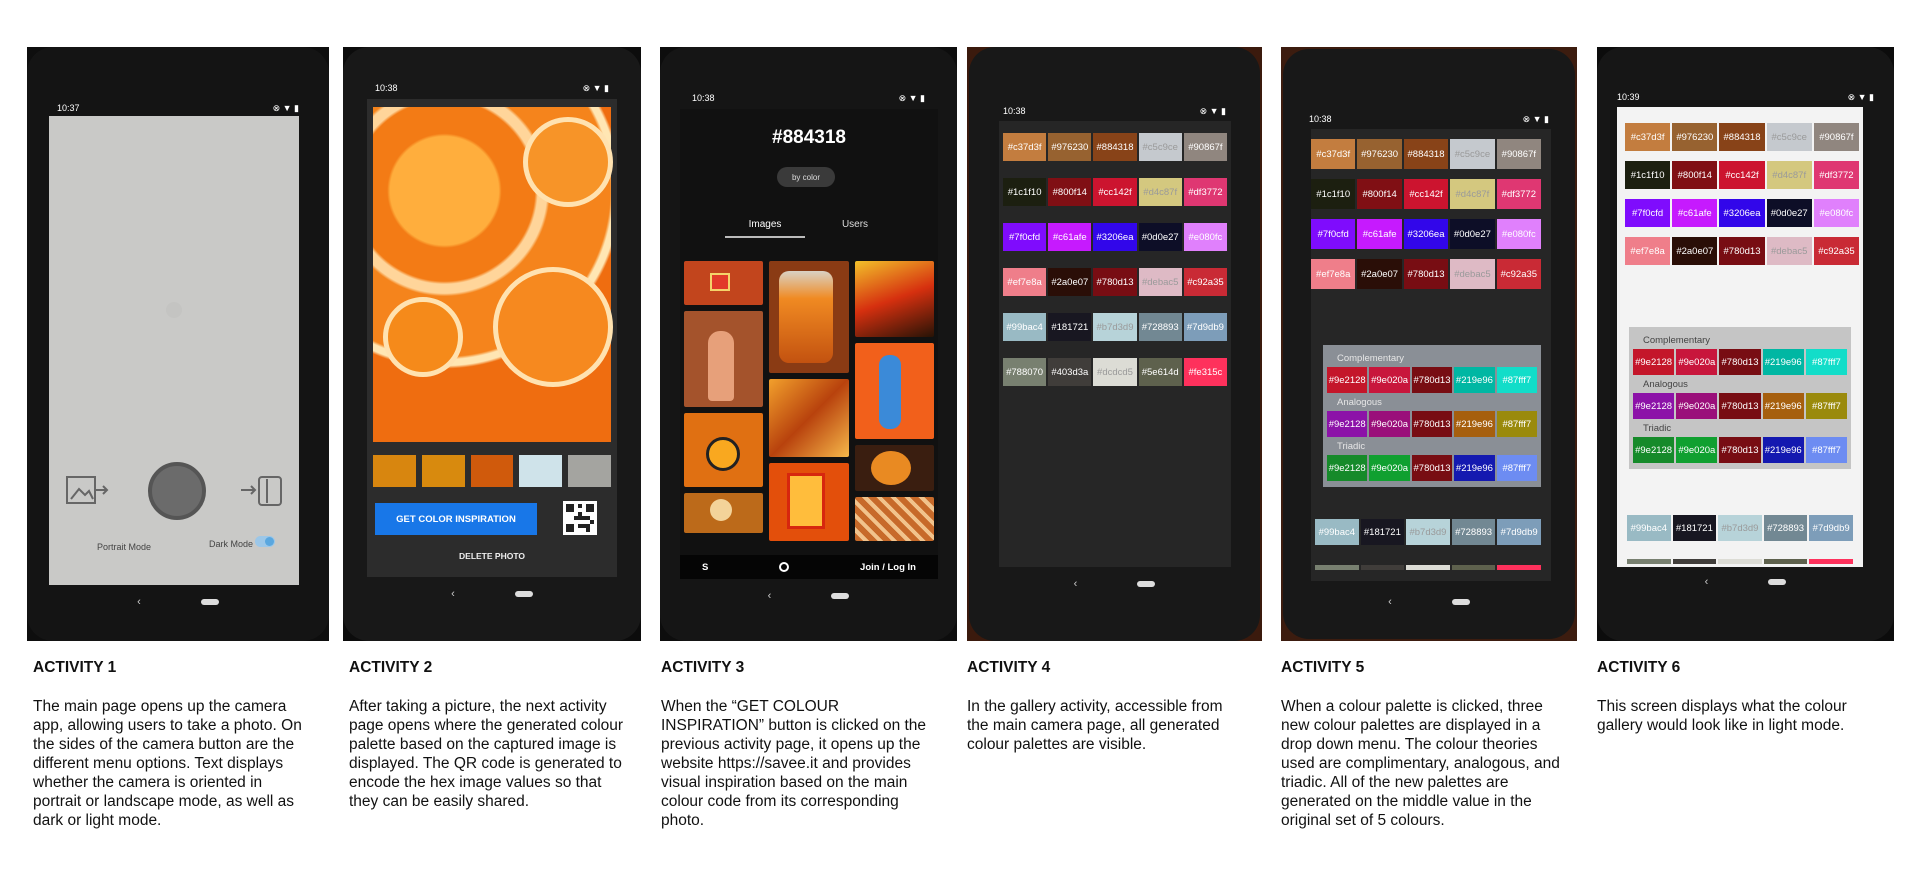 Image resolution: width=1920 pixels, height=886 pixels. I want to click on delete-photo-button: DELETE PHOTO, so click(492, 556).